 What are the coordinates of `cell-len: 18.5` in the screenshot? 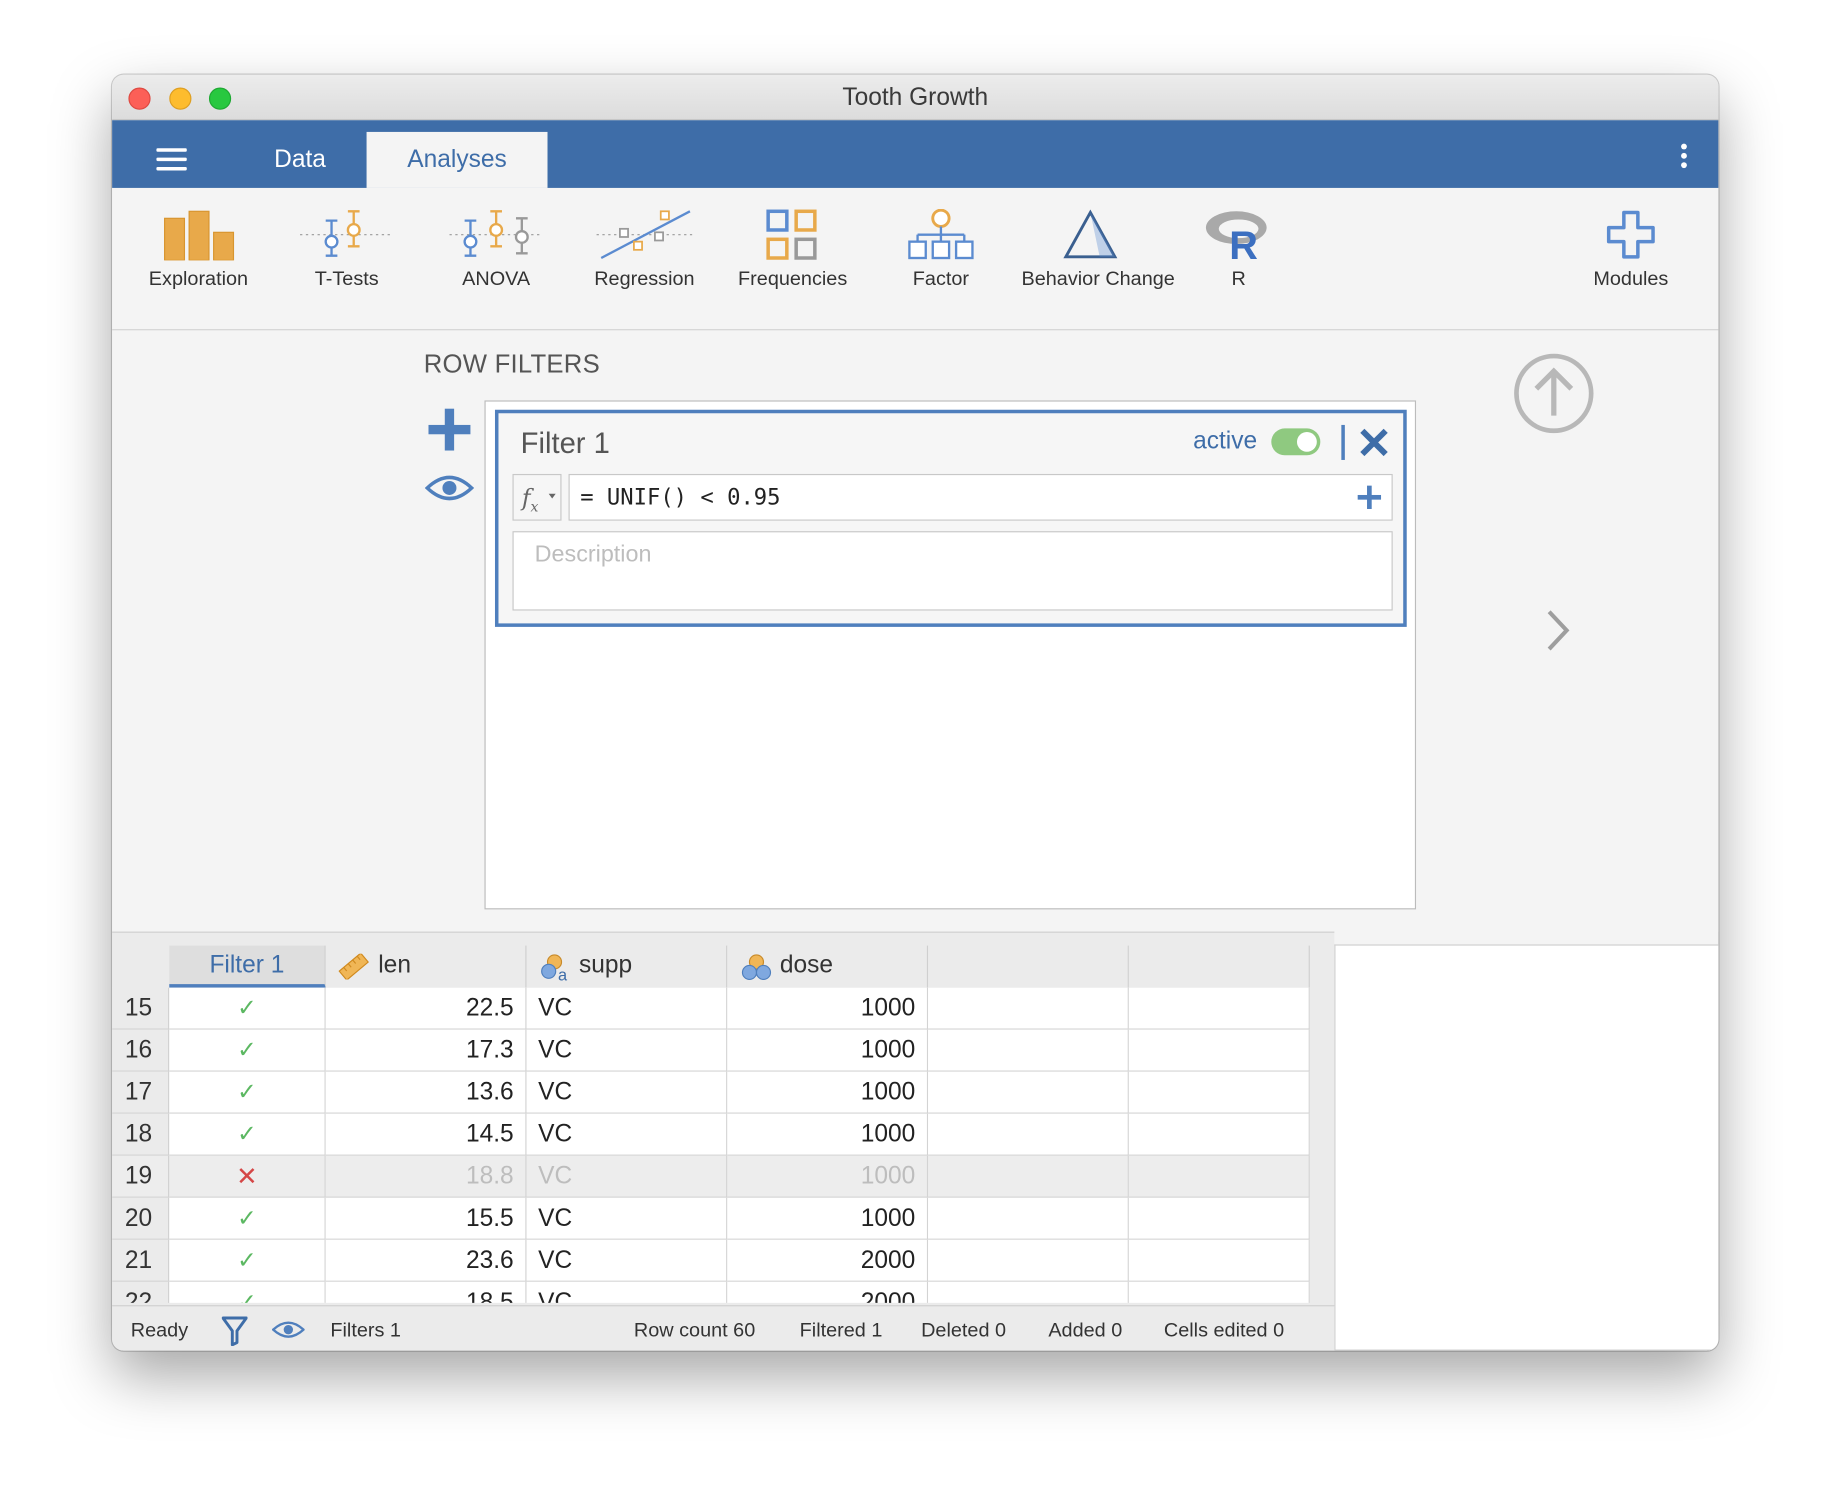 It's located at (426, 1292).